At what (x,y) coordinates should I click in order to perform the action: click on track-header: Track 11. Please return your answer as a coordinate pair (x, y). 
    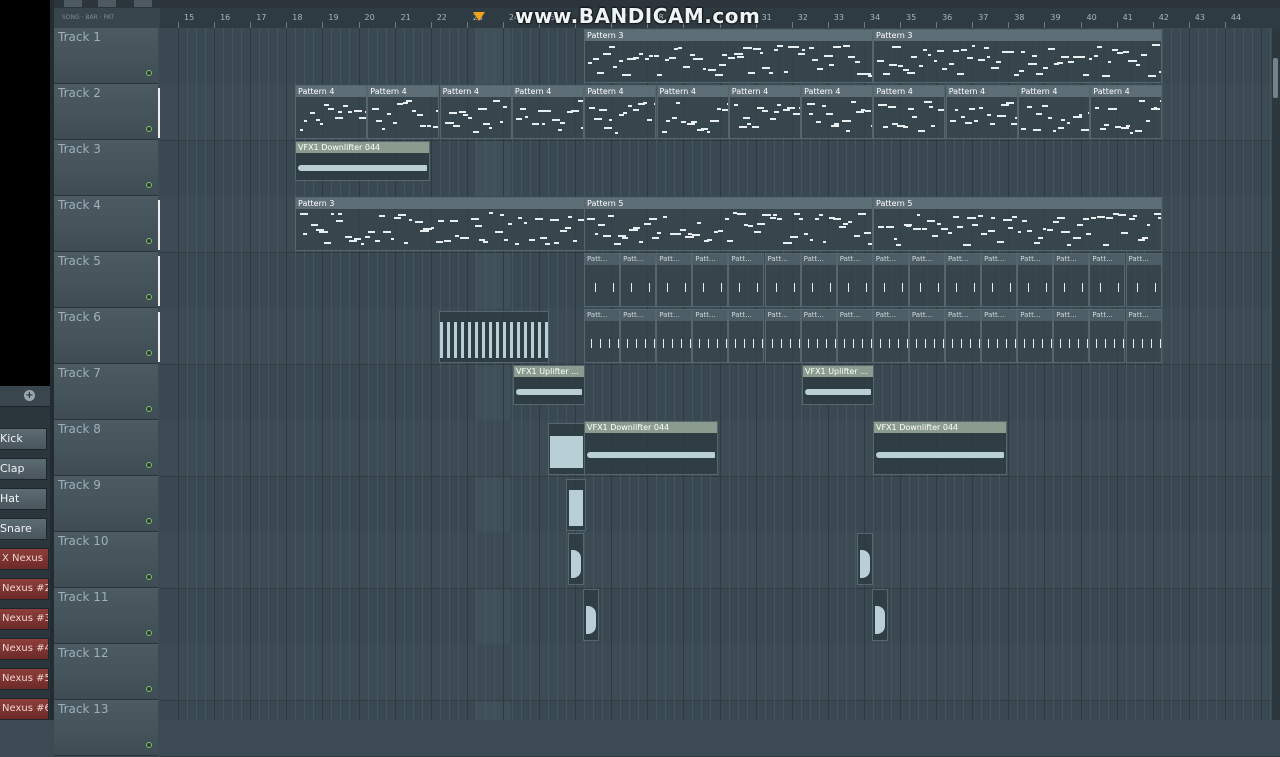
    Looking at the image, I should click on (106, 616).